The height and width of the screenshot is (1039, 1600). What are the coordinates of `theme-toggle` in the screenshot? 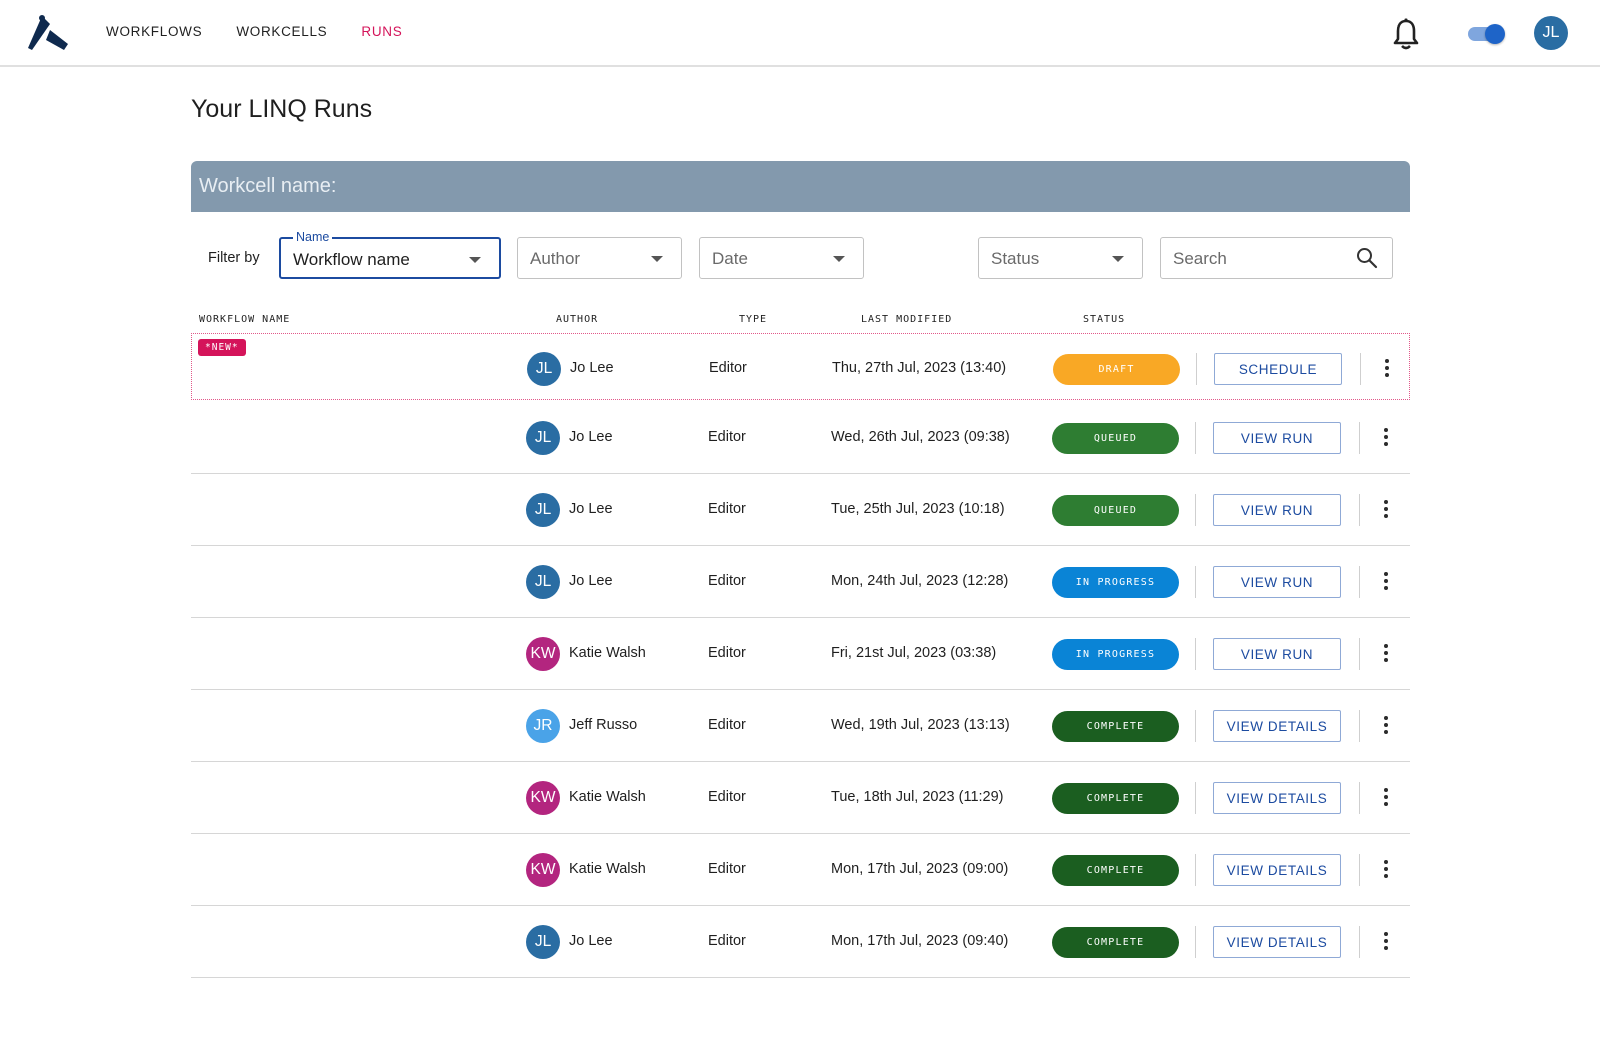 It's located at (1488, 34).